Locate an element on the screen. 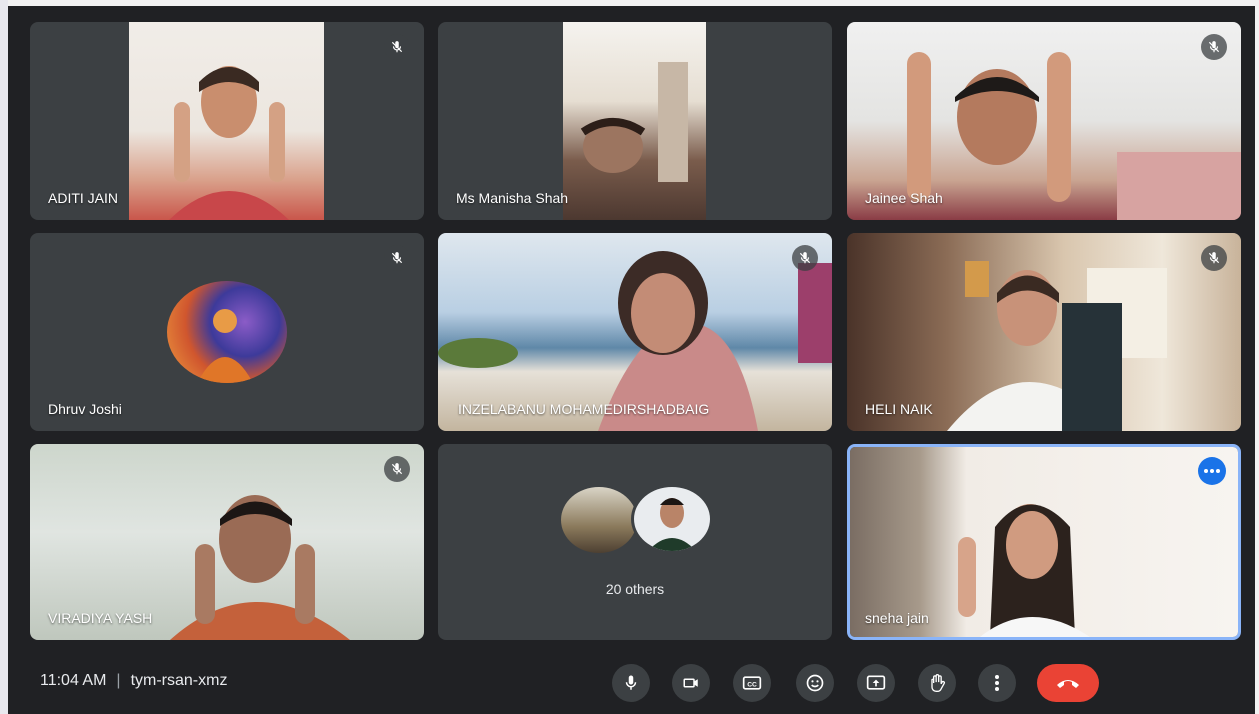  window-edge-left is located at coordinates (4, 357).